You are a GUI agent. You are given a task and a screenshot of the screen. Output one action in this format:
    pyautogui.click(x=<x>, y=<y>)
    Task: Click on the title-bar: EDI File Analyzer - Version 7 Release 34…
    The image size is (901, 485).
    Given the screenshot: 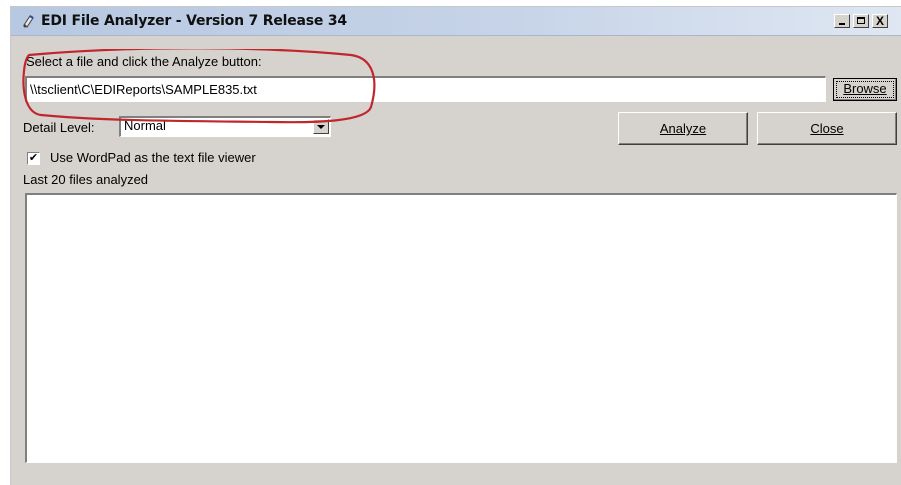 What is the action you would take?
    pyautogui.click(x=456, y=21)
    